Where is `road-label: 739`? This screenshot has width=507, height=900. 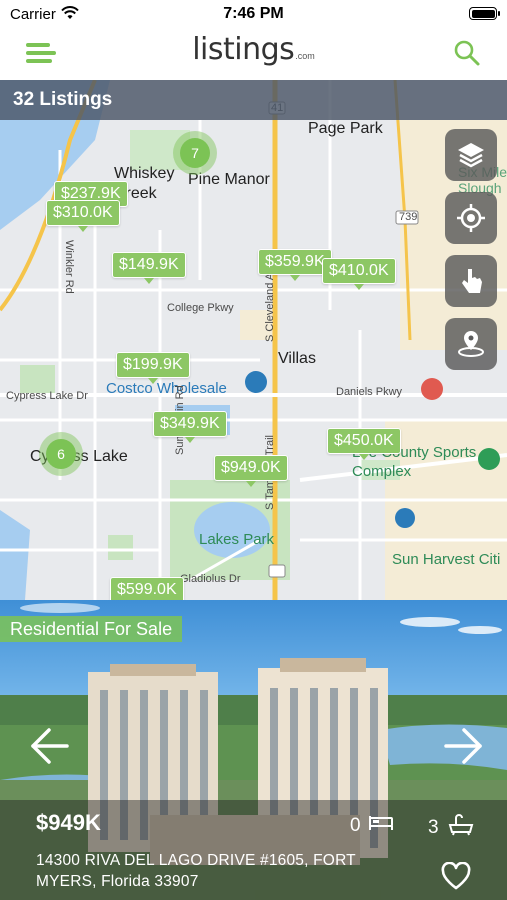 road-label: 739 is located at coordinates (408, 217).